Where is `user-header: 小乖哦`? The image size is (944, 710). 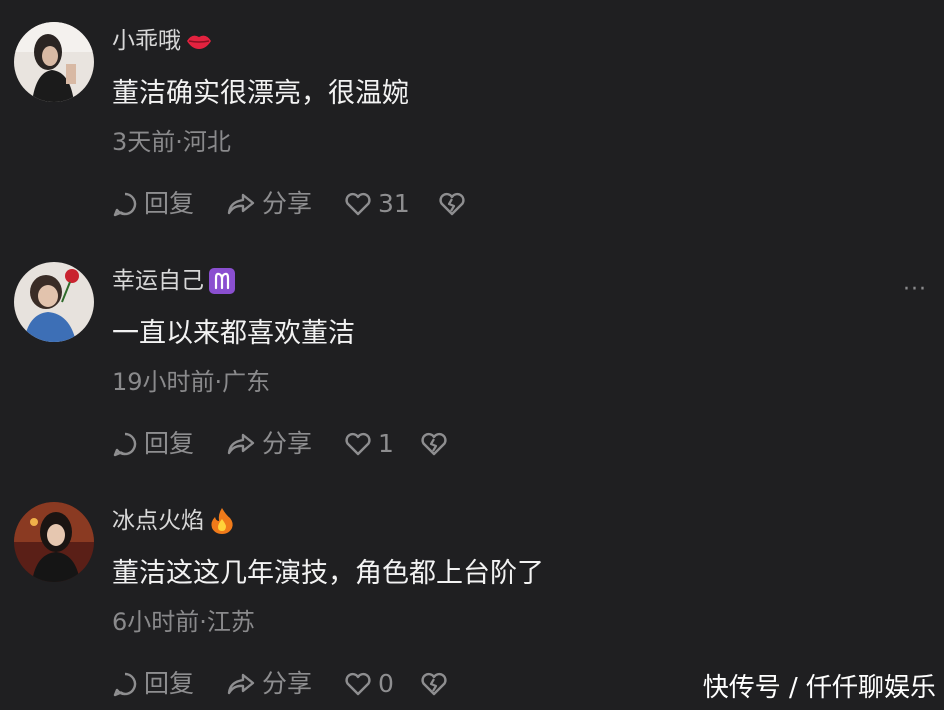
user-header: 小乖哦 is located at coordinates (162, 41).